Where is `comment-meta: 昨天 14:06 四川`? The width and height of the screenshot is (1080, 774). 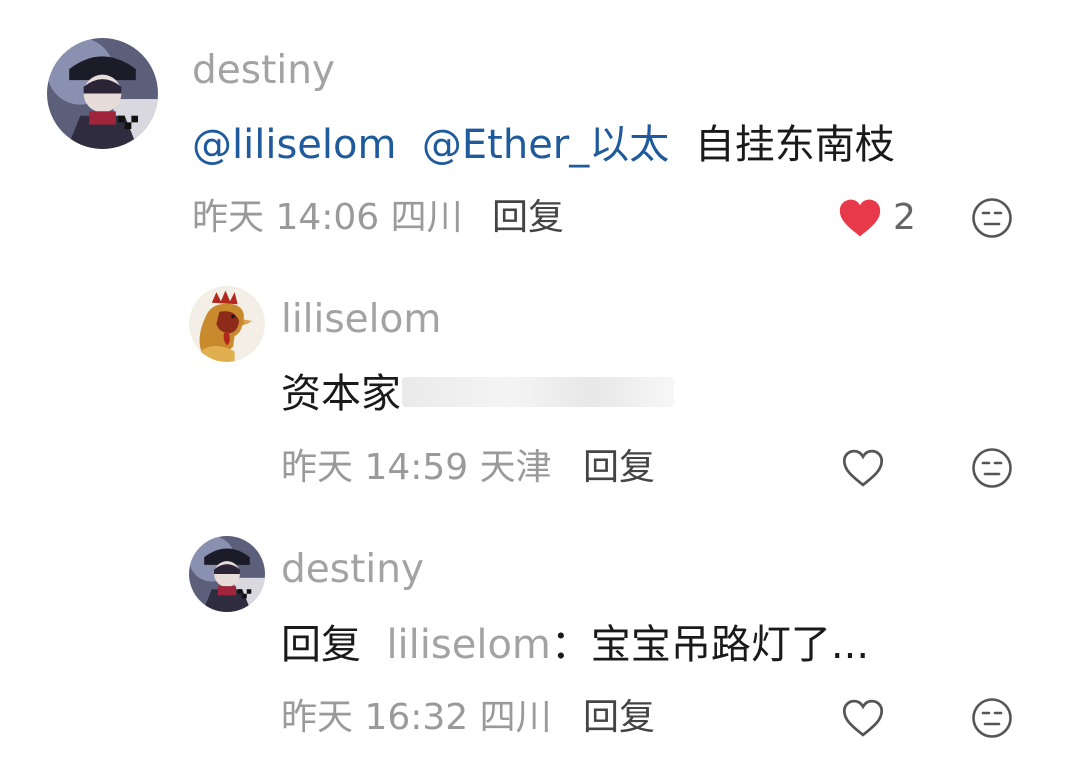 comment-meta: 昨天 14:06 四川 is located at coordinates (327, 218).